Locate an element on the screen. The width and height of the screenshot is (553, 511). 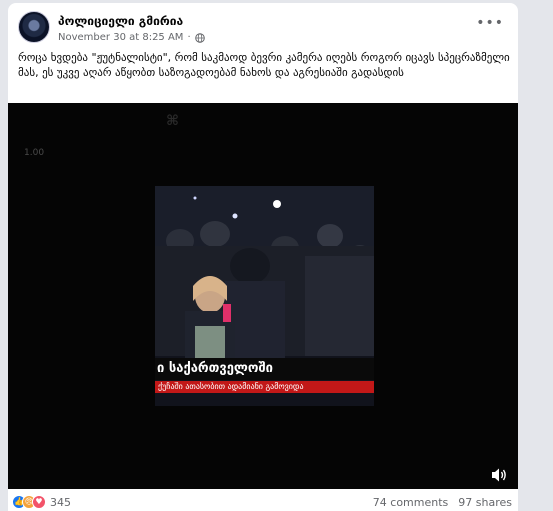
avatar is located at coordinates (34, 27).